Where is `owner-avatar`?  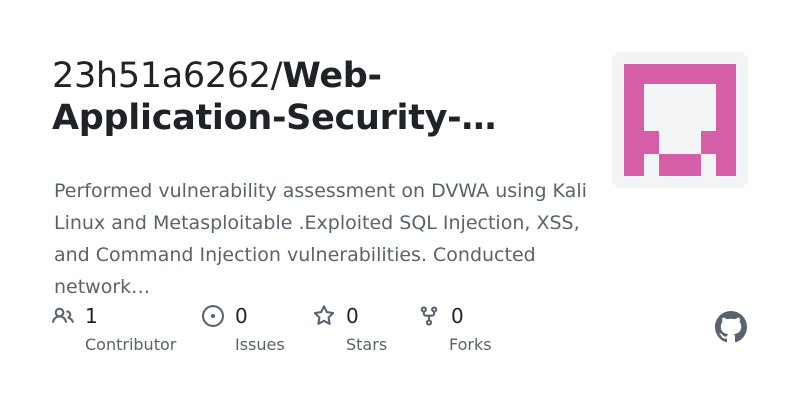
owner-avatar is located at coordinates (680, 120).